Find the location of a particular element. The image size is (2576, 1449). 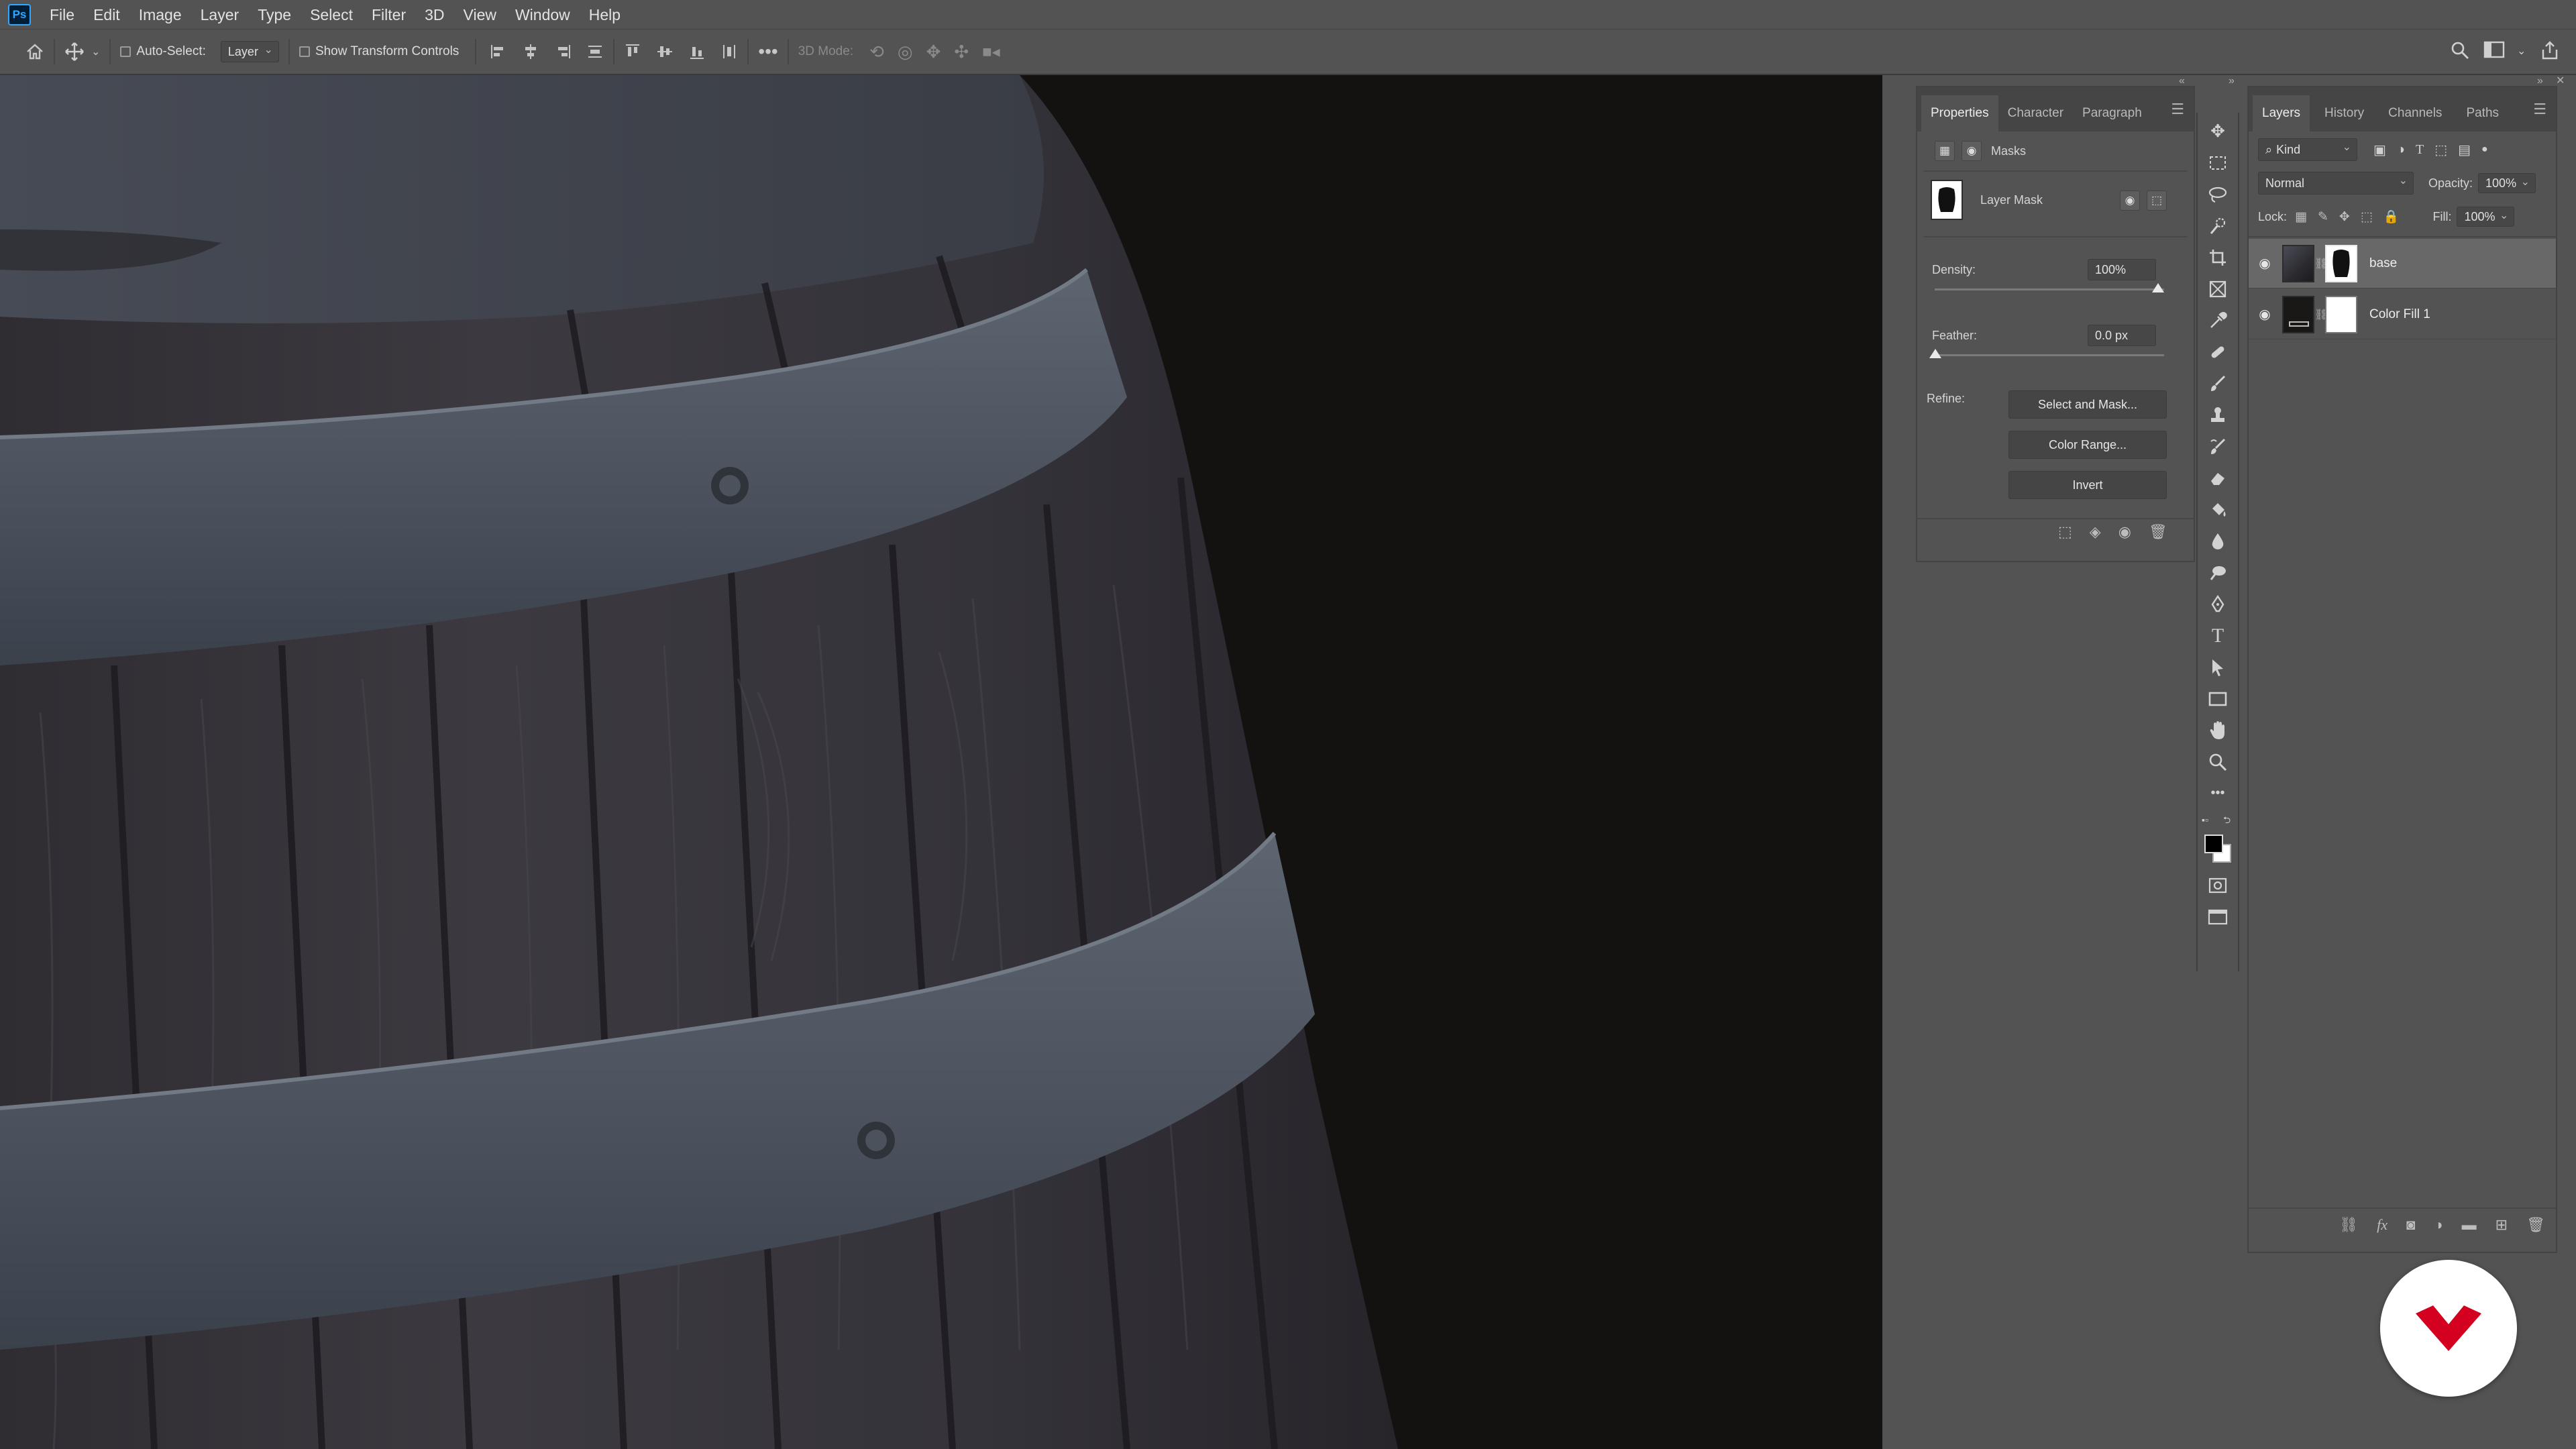

lock-all-icon: 🔒 is located at coordinates (2391, 217).